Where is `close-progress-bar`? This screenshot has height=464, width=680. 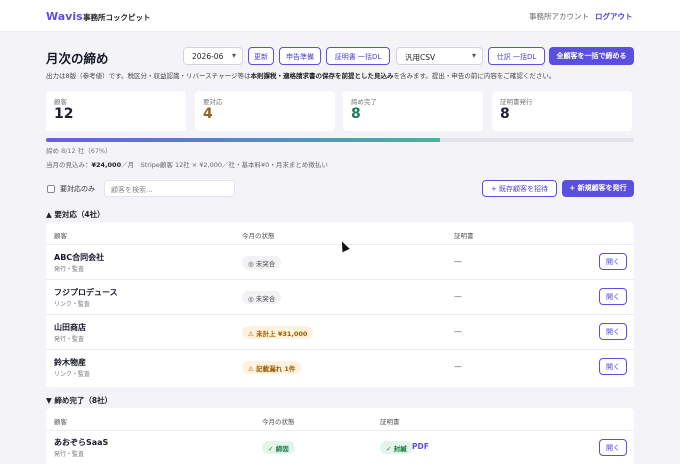 close-progress-bar is located at coordinates (340, 140).